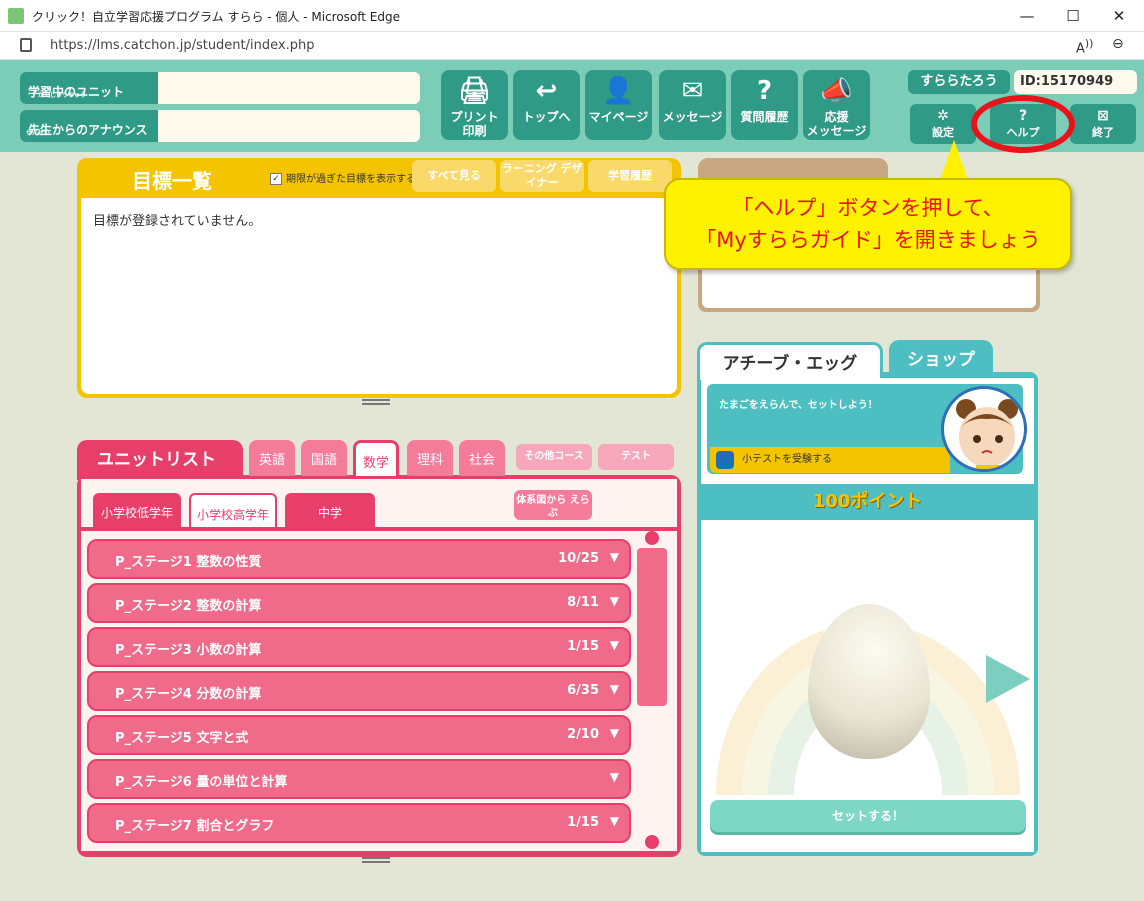 The image size is (1144, 901). I want to click on unit-list-resize-handle, so click(376, 860).